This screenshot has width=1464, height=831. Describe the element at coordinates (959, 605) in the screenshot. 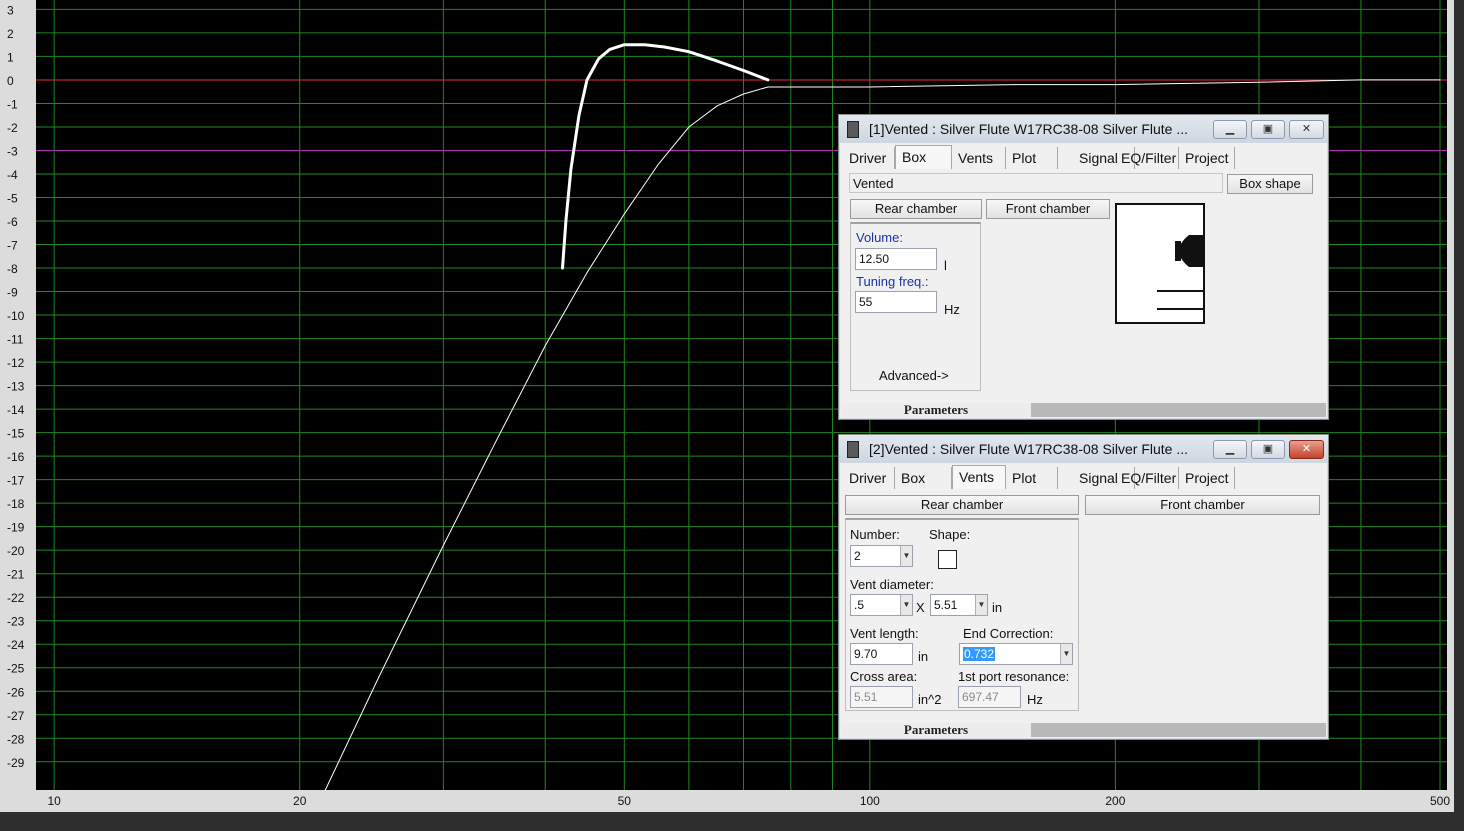

I see `vent-diameter2-select: 5.51 ▼` at that location.